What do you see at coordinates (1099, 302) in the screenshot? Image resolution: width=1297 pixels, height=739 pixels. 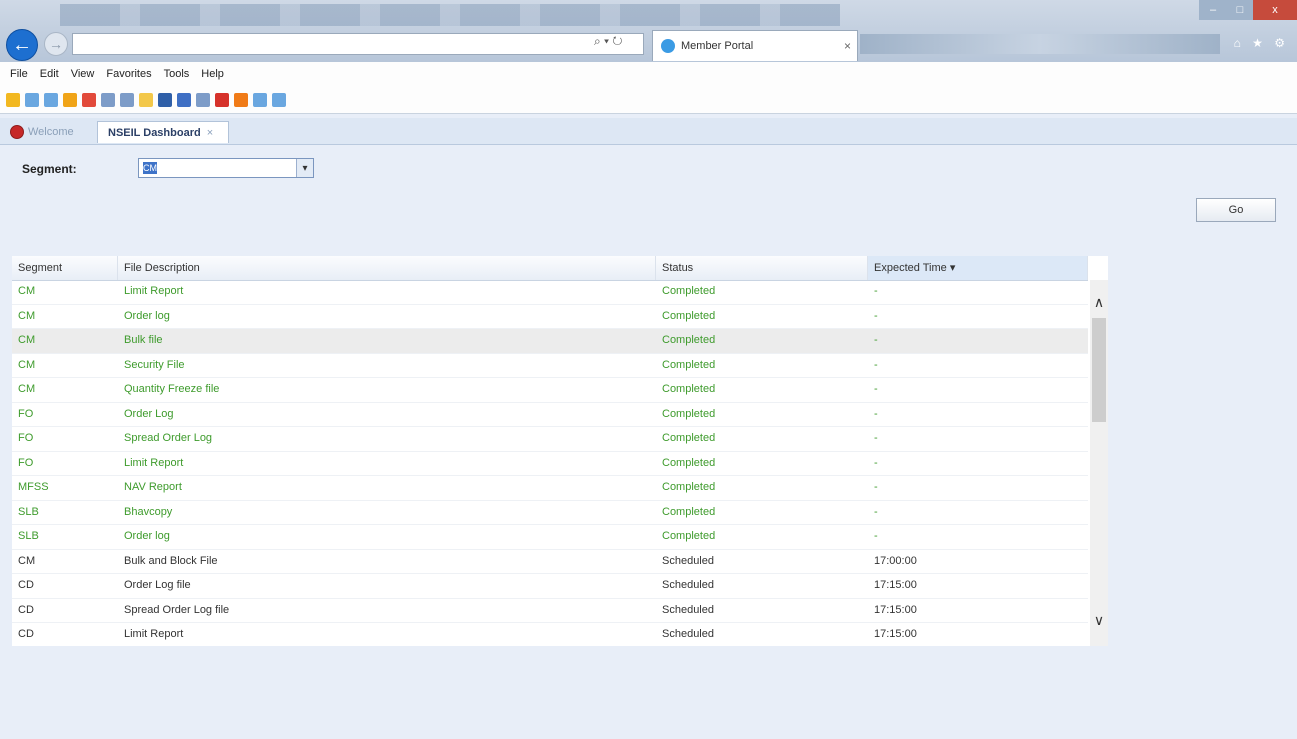 I see `scroll-up-icon: ∧` at bounding box center [1099, 302].